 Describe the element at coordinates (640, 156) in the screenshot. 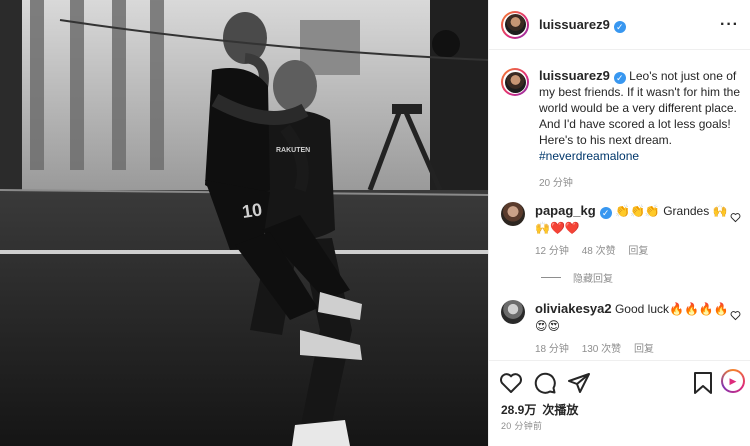

I see `caption-hashtag: #neverdreamalone` at that location.